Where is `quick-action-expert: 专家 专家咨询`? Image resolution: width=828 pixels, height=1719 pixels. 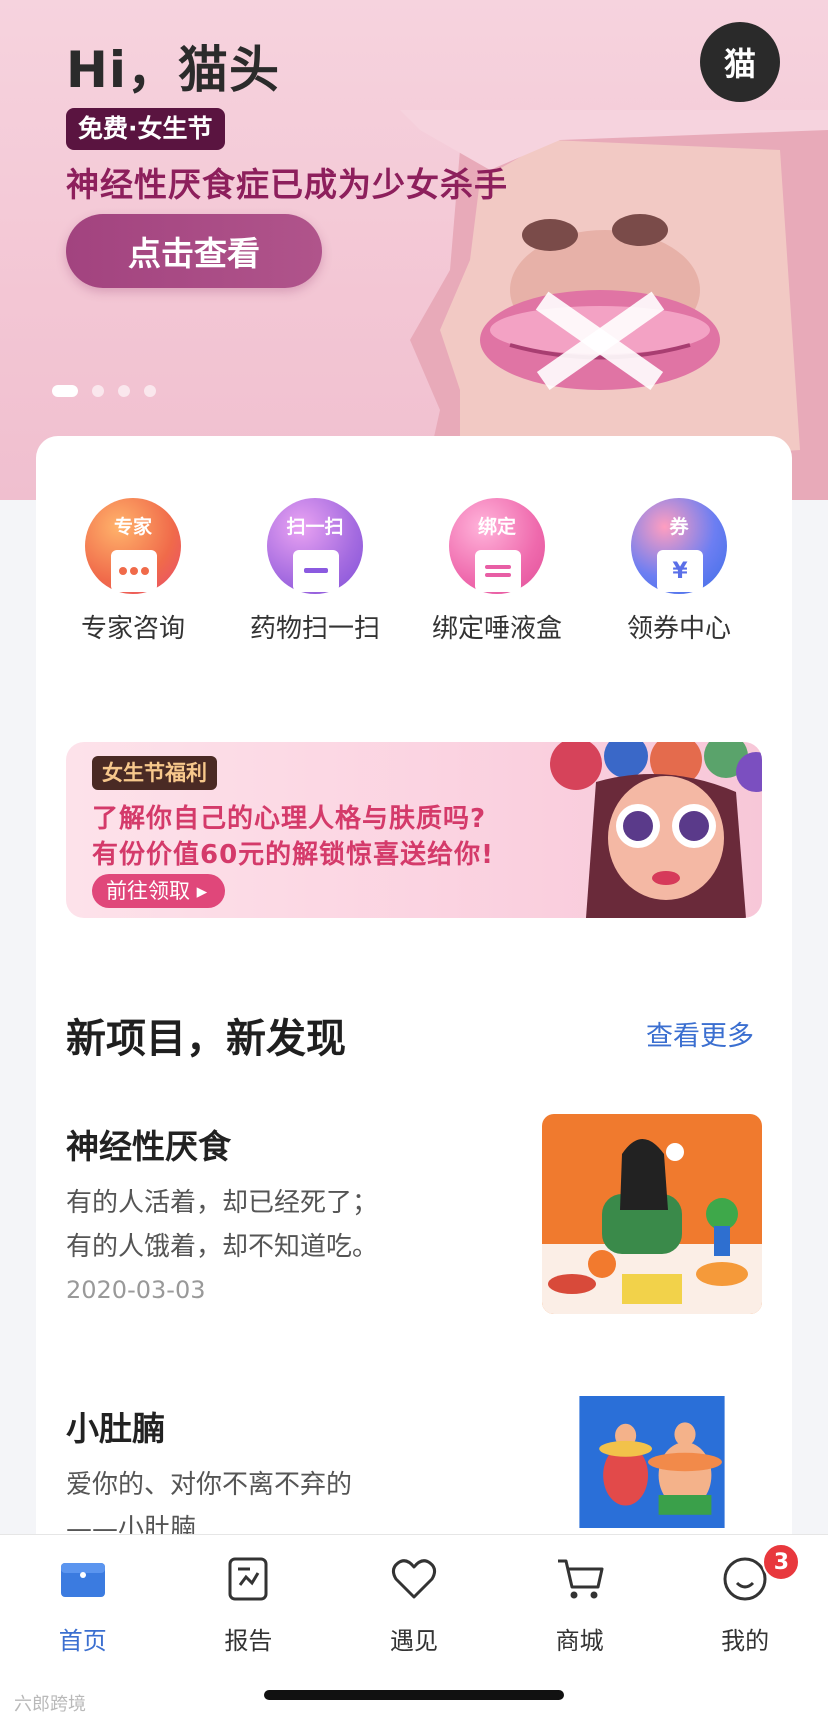 quick-action-expert: 专家 专家咨询 is located at coordinates (133, 571).